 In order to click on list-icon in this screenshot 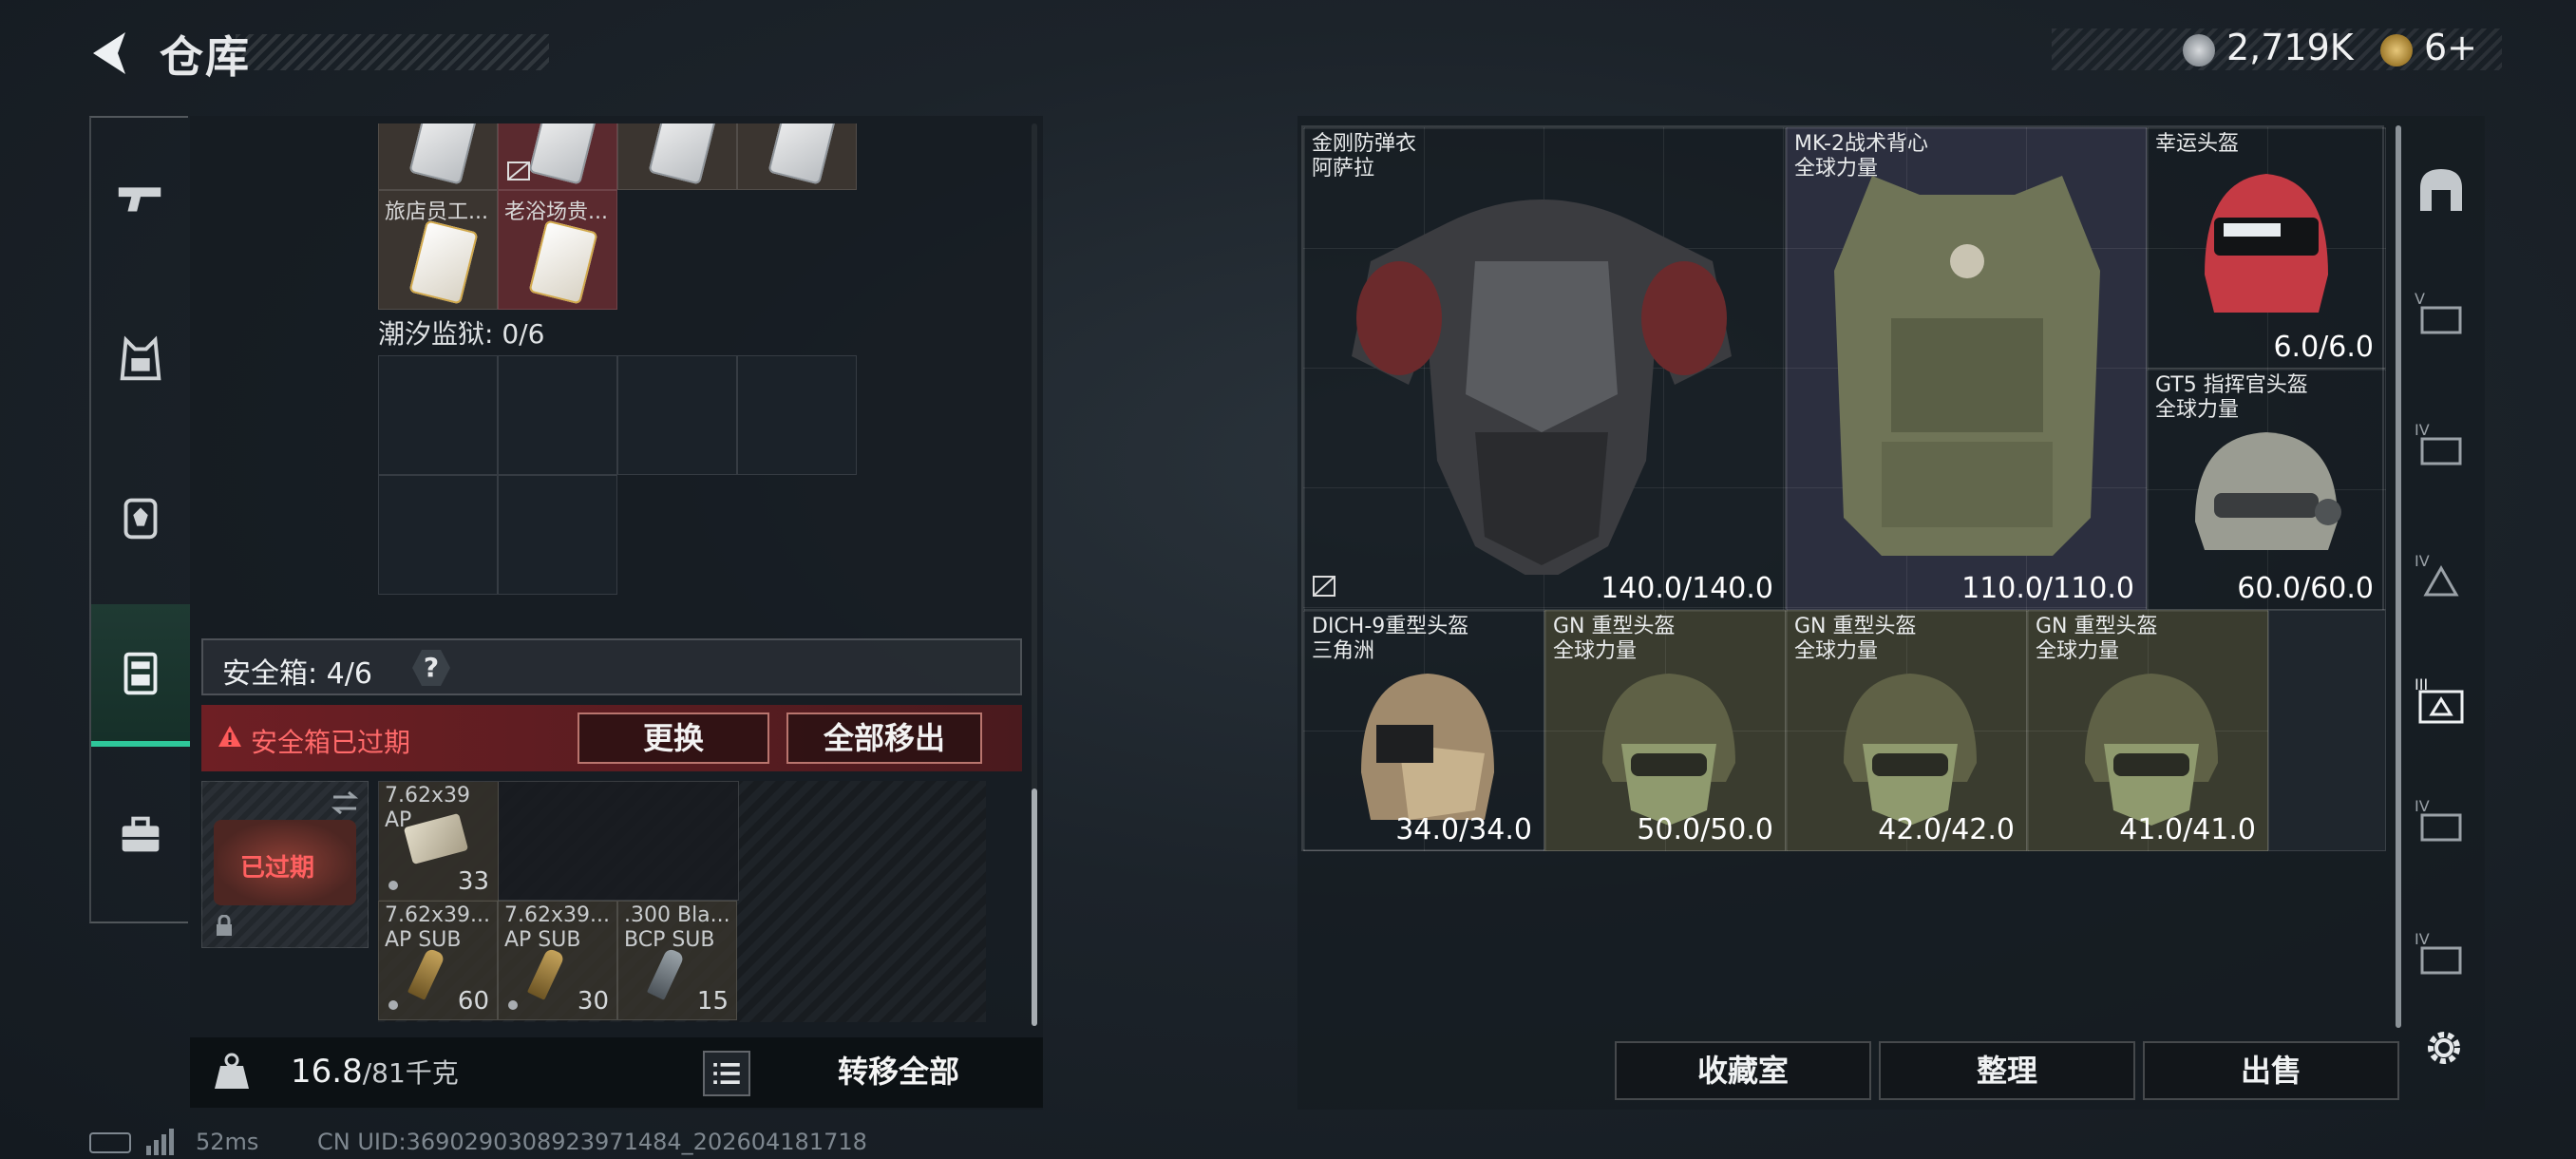, I will do `click(726, 1073)`.